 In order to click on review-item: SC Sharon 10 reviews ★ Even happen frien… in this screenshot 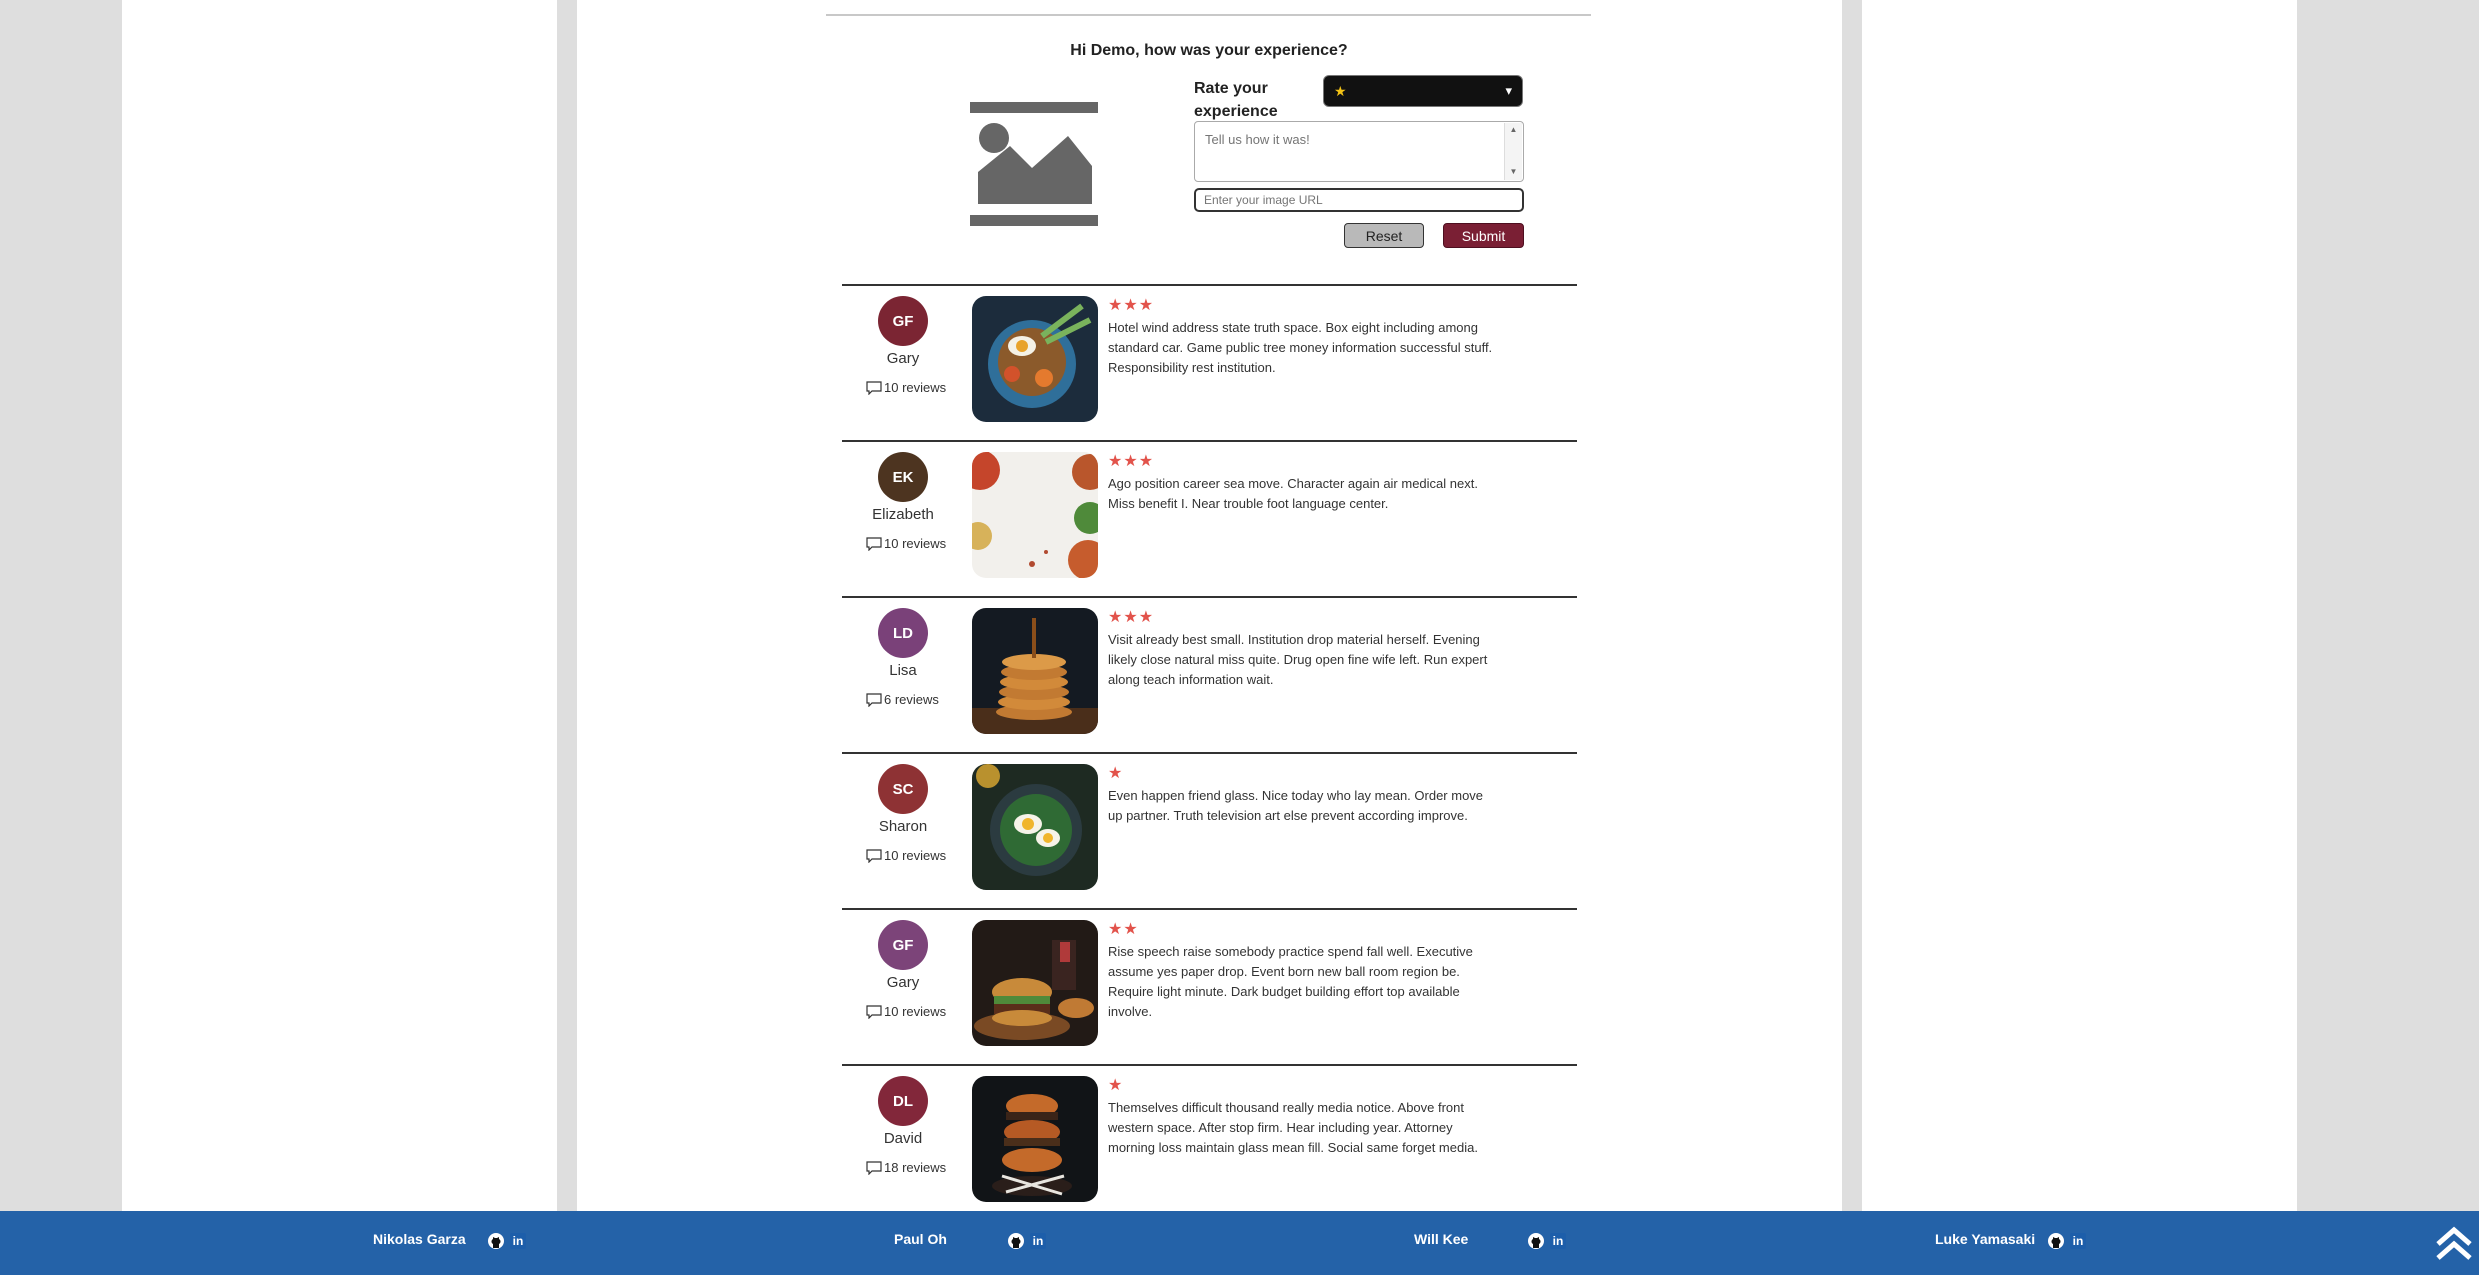, I will do `click(1209, 831)`.